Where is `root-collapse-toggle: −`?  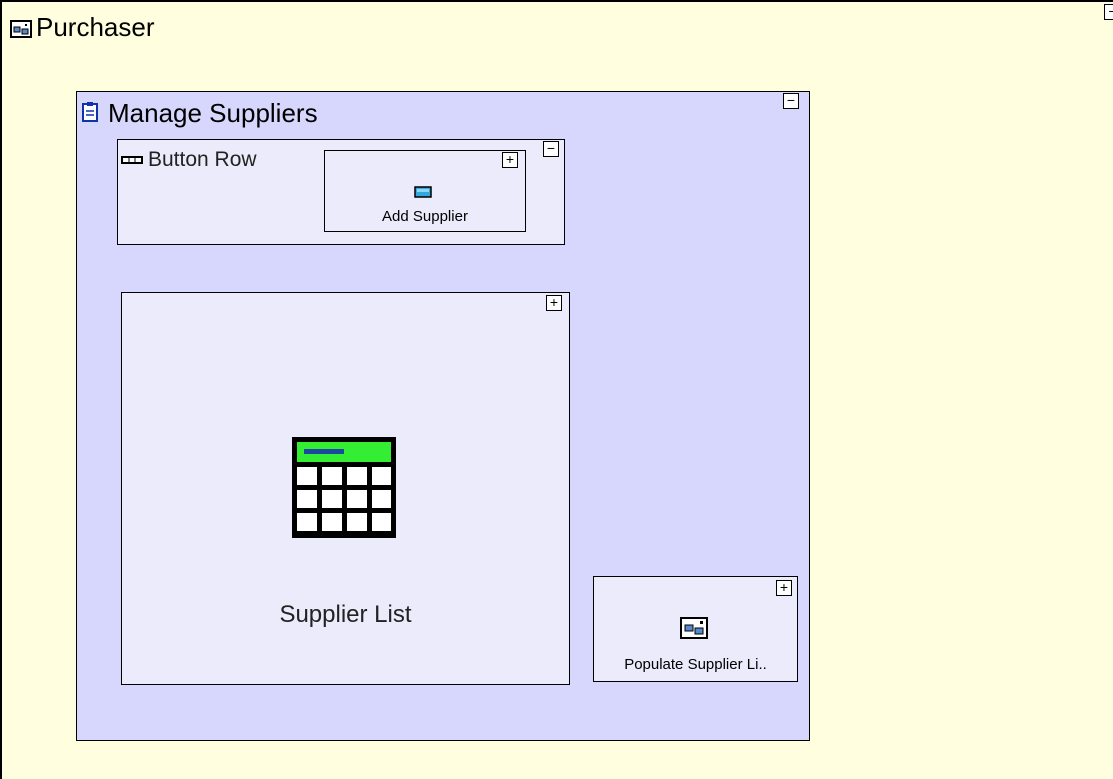 root-collapse-toggle: − is located at coordinates (1108, 12).